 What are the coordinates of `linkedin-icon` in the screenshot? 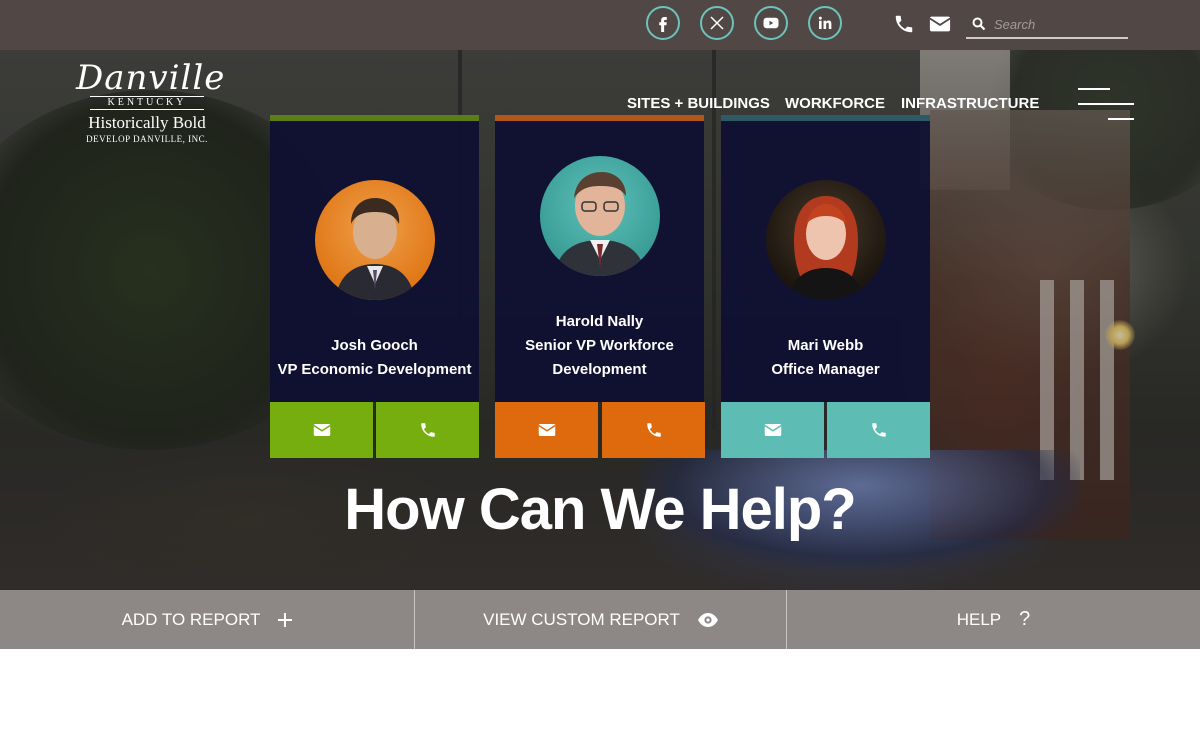 It's located at (825, 23).